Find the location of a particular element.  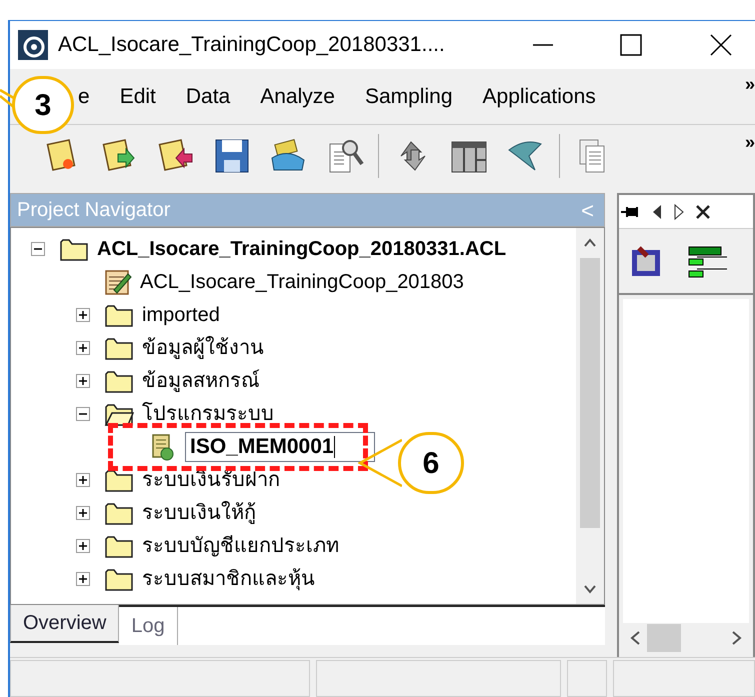

rename-field: ISO_MEM0001 is located at coordinates (280, 447).